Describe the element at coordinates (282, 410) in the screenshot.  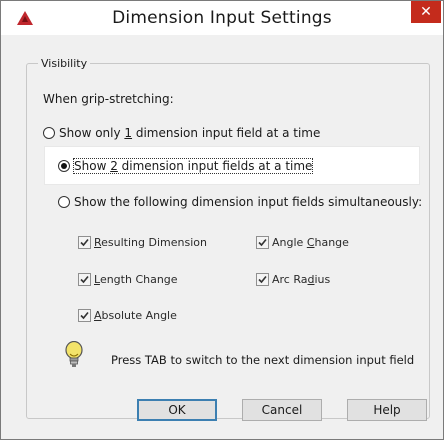
I see `cancel-button: Cancel` at that location.